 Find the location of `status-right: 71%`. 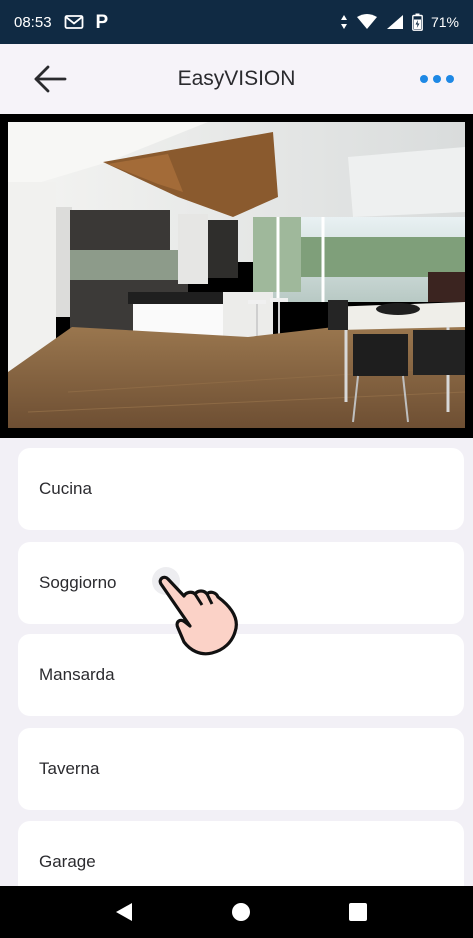

status-right: 71% is located at coordinates (399, 22).